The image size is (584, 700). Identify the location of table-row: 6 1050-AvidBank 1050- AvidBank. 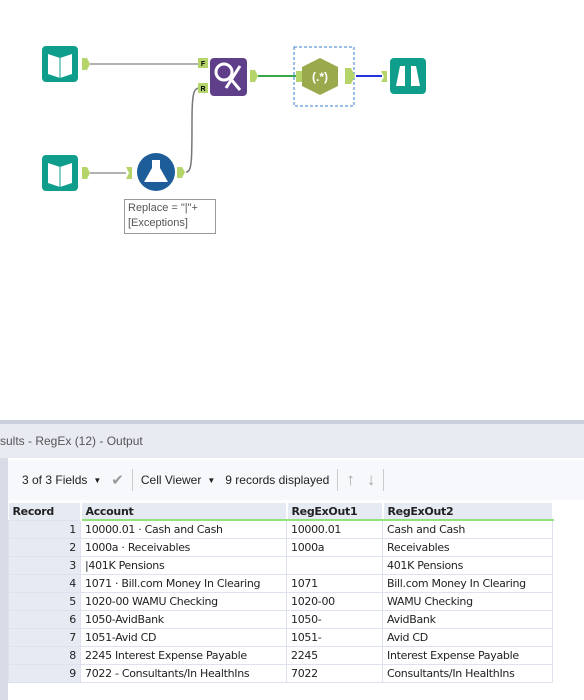
(280, 619).